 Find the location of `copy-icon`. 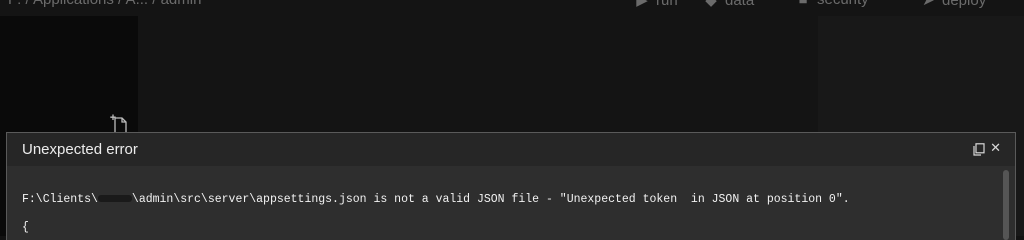

copy-icon is located at coordinates (979, 149).